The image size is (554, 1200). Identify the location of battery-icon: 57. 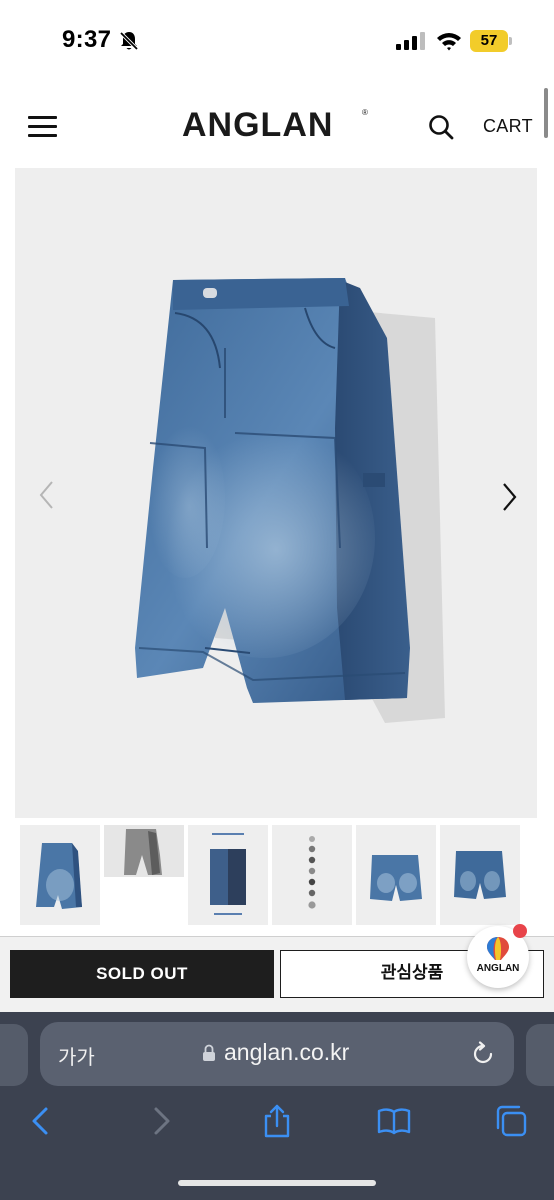
(489, 41).